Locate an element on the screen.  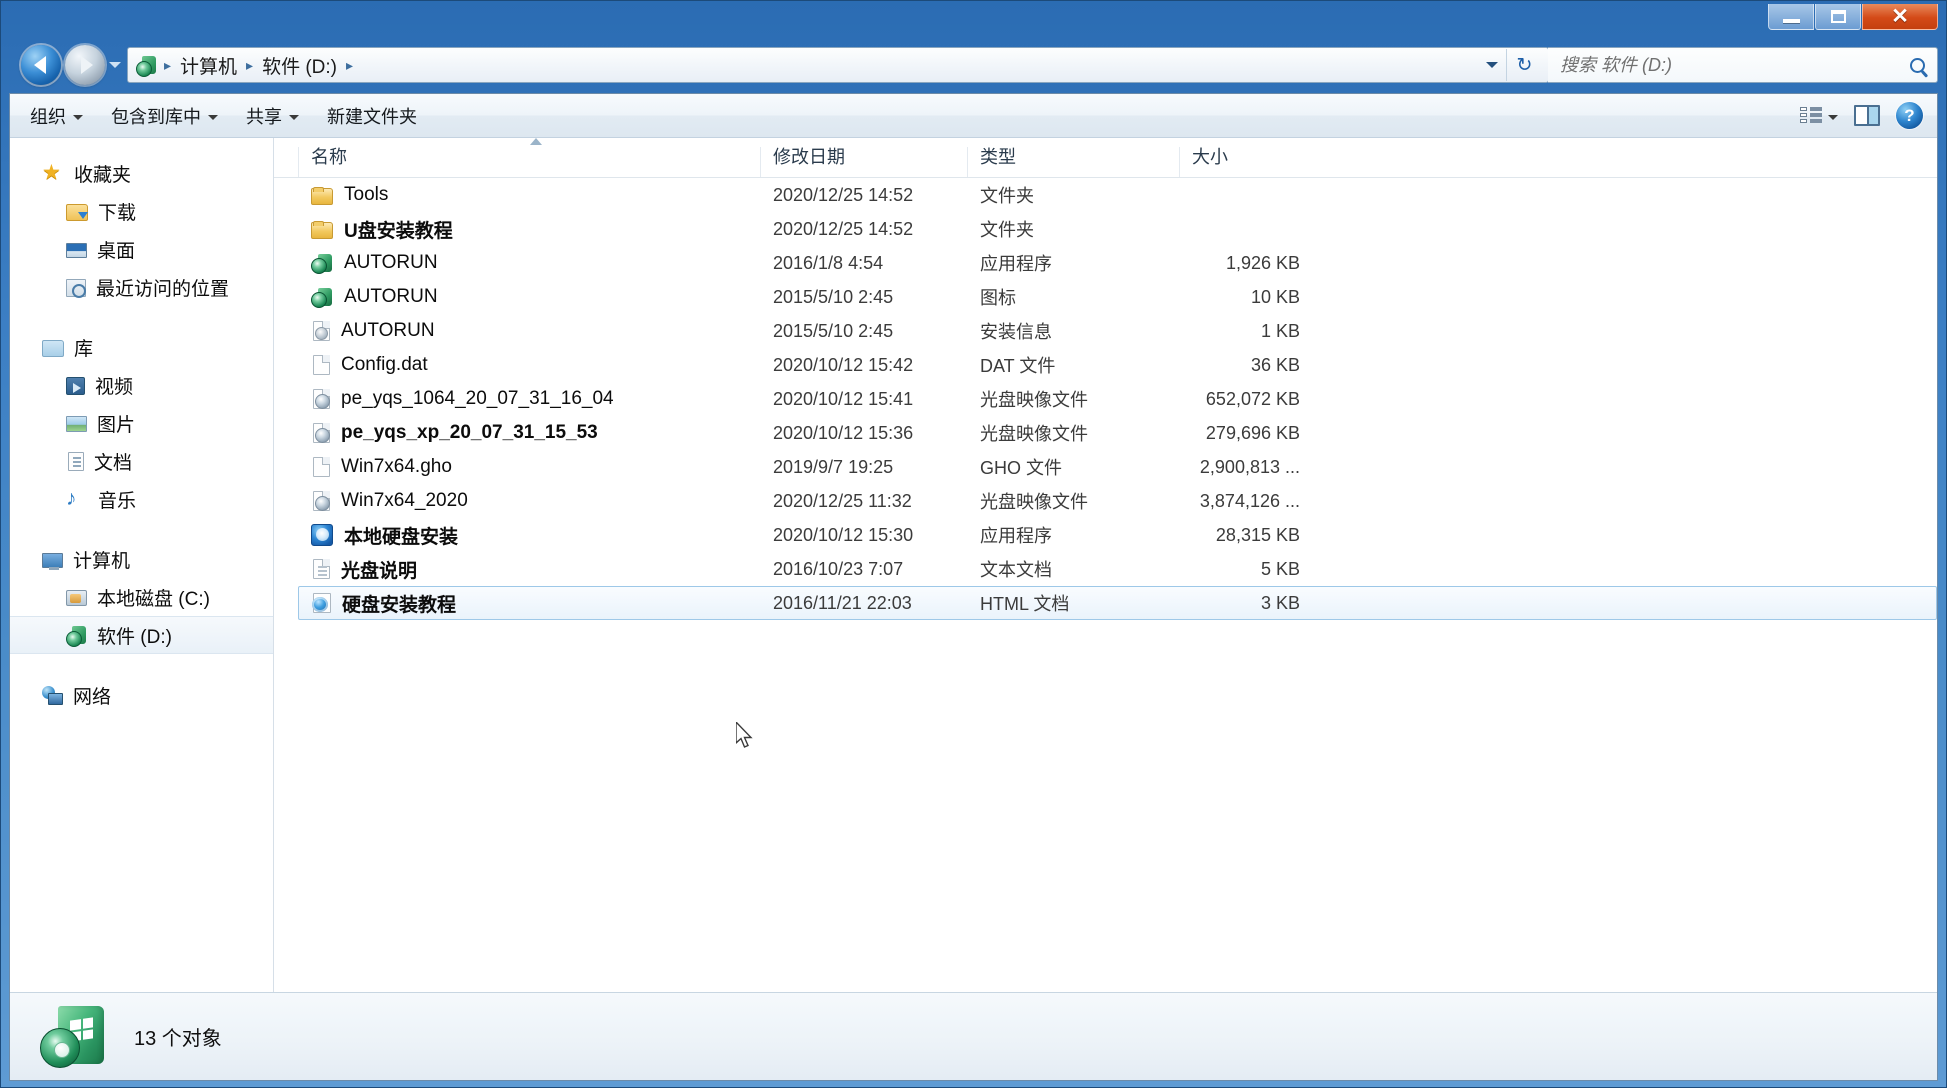
sidebar-item-downloads: 下载 is located at coordinates (141, 211).